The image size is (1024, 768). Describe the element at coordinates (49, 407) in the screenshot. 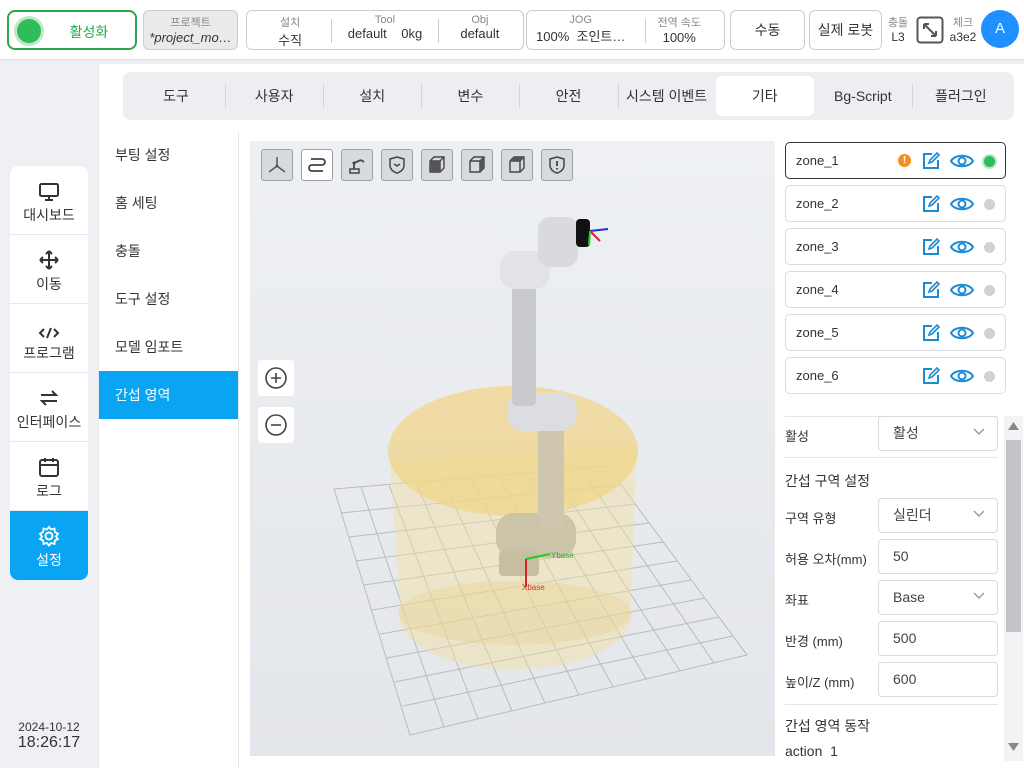

I see `sidebar-item-interface: 인터페이스` at that location.